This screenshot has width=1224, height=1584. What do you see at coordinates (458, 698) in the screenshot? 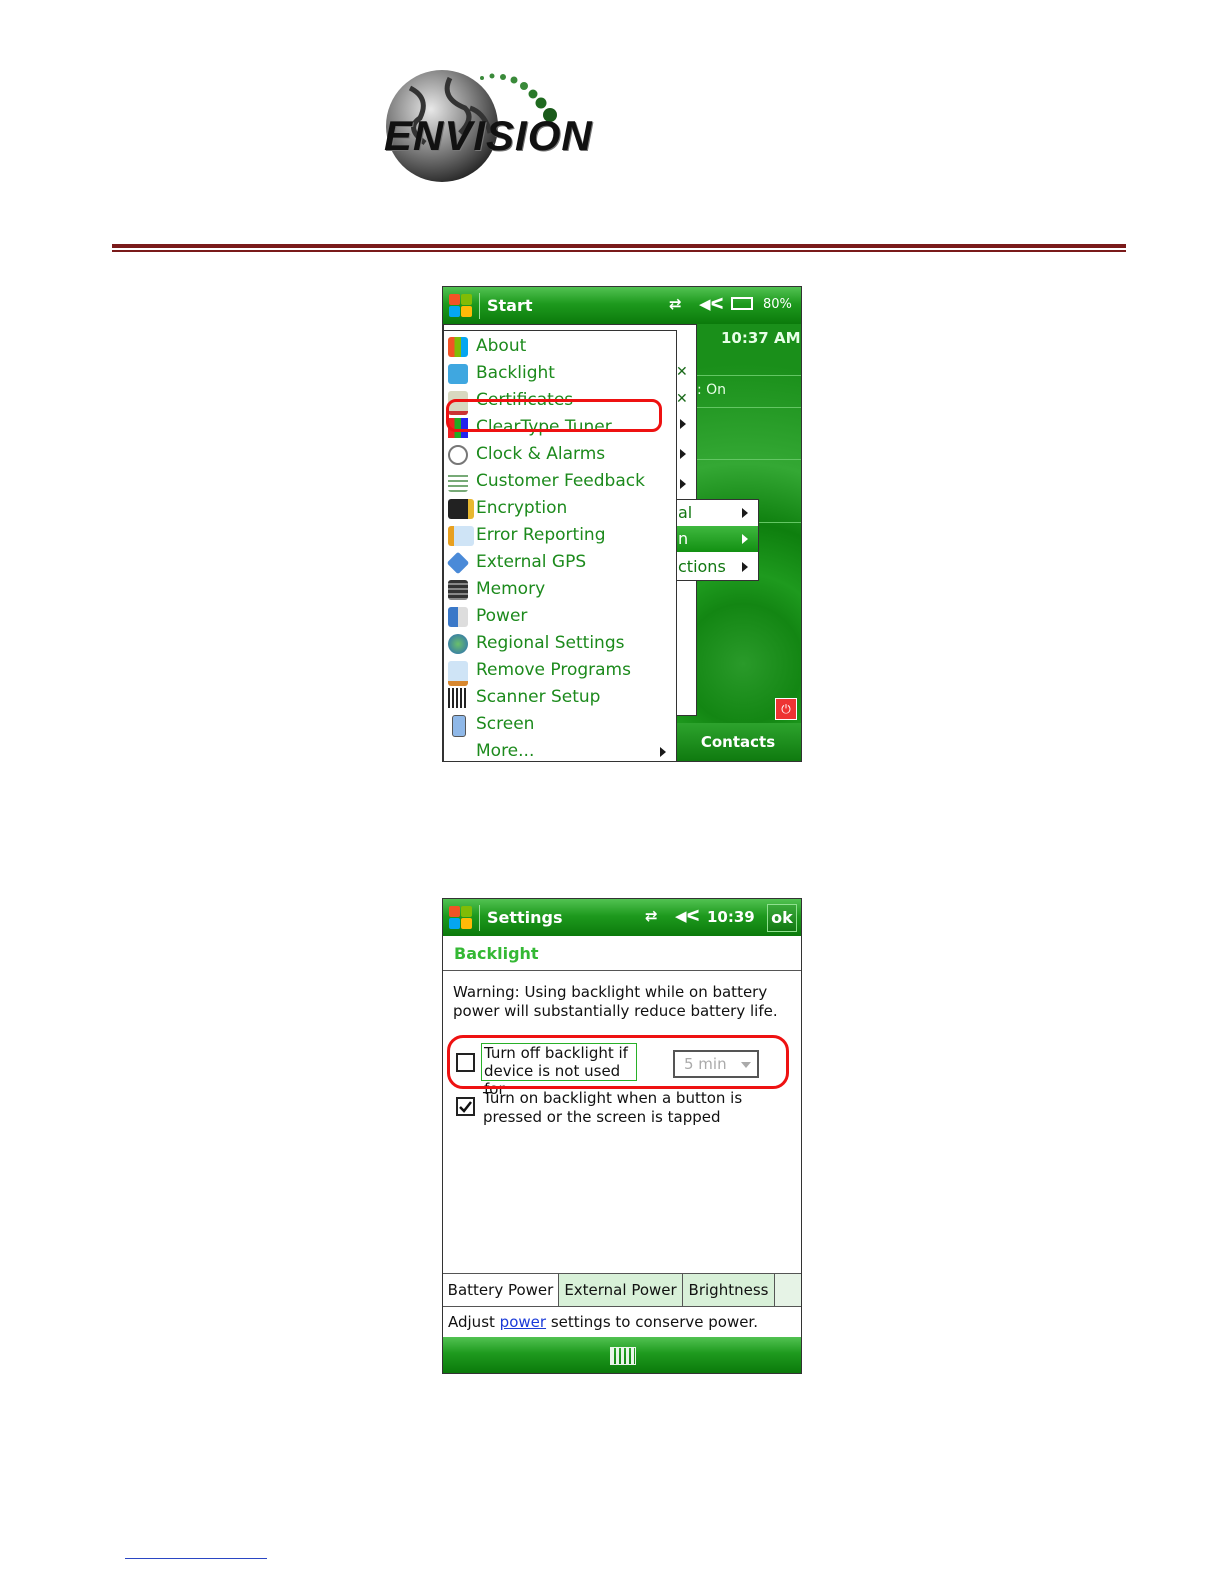
I see `barcode-icon` at bounding box center [458, 698].